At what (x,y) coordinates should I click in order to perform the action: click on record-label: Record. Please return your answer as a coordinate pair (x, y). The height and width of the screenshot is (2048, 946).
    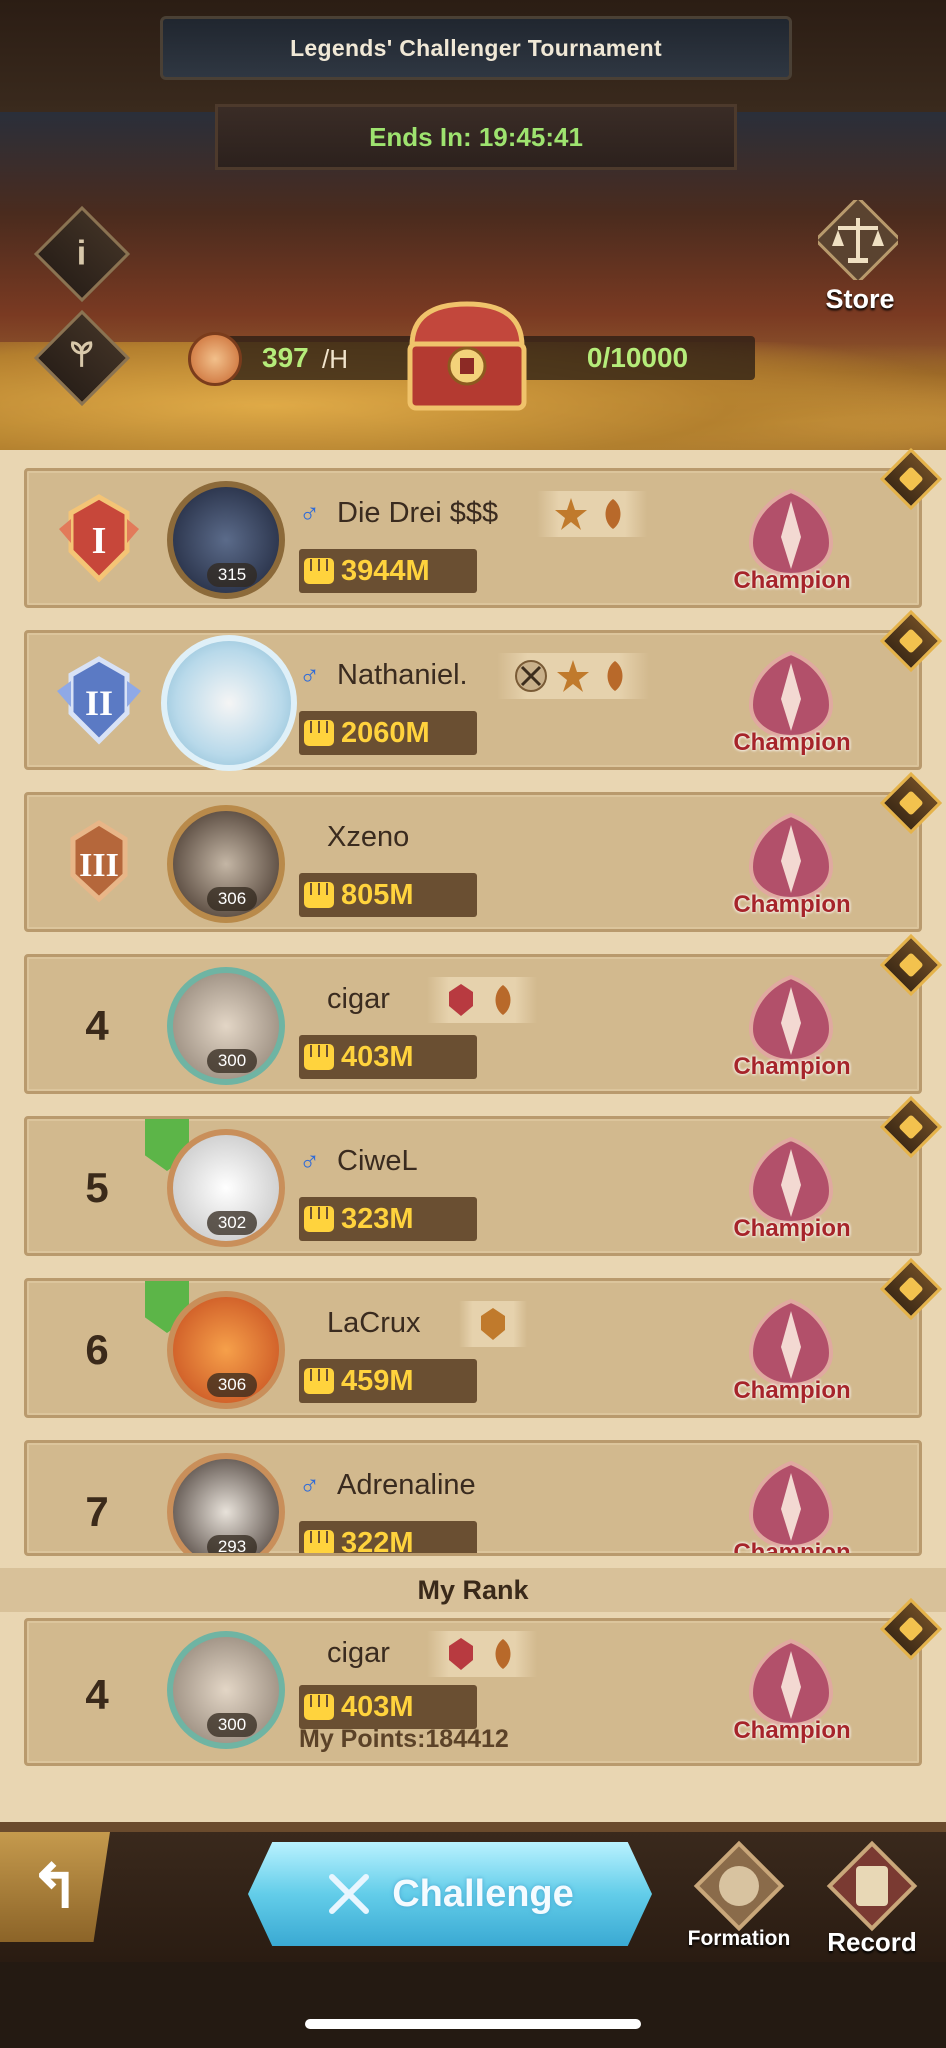
    Looking at the image, I should click on (872, 1942).